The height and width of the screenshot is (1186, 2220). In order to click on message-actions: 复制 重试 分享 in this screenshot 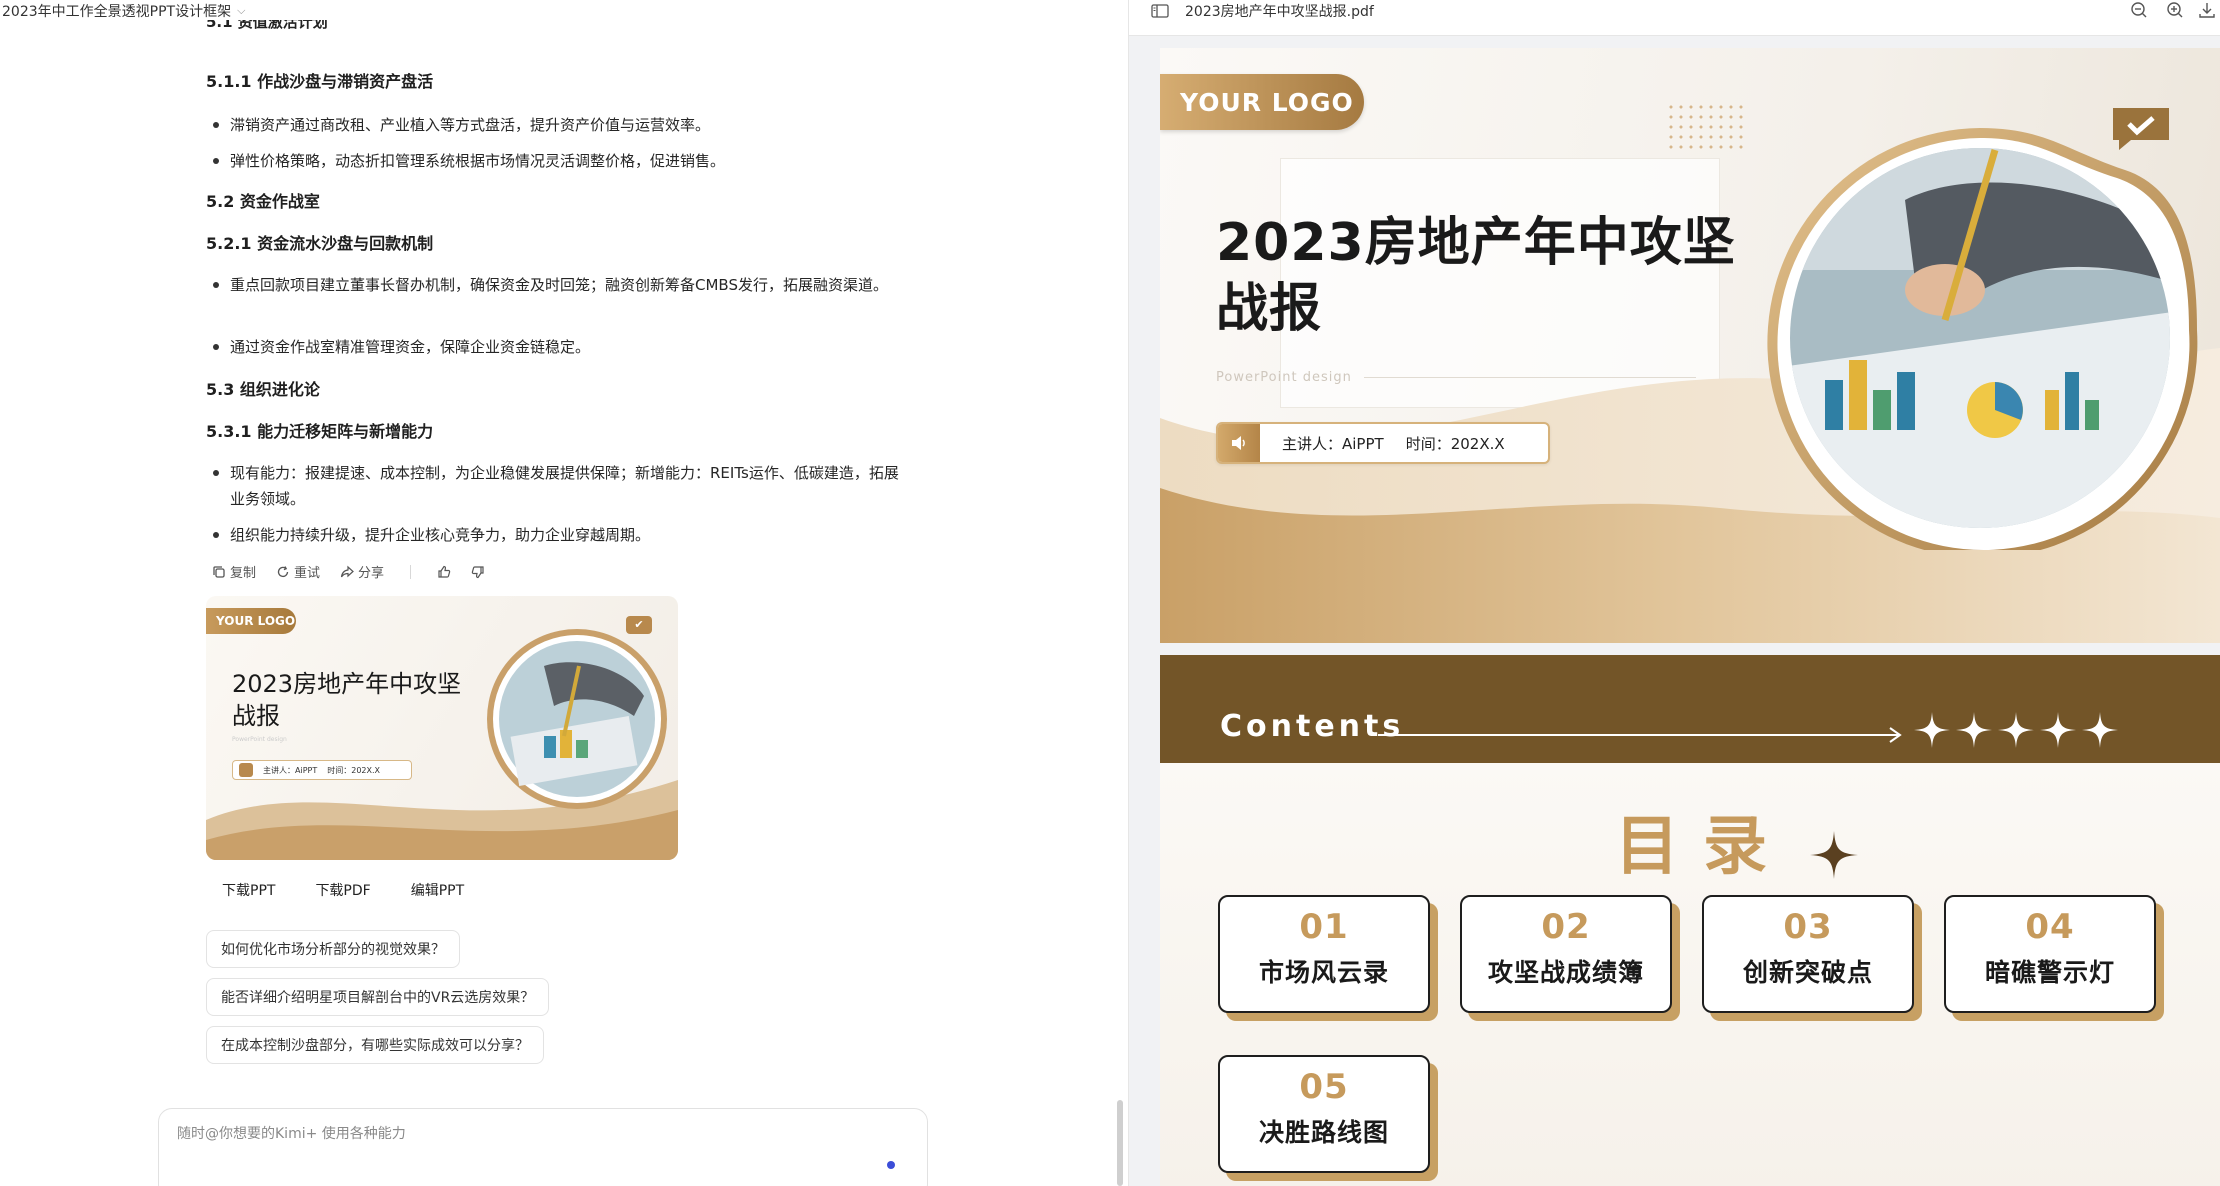, I will do `click(348, 571)`.